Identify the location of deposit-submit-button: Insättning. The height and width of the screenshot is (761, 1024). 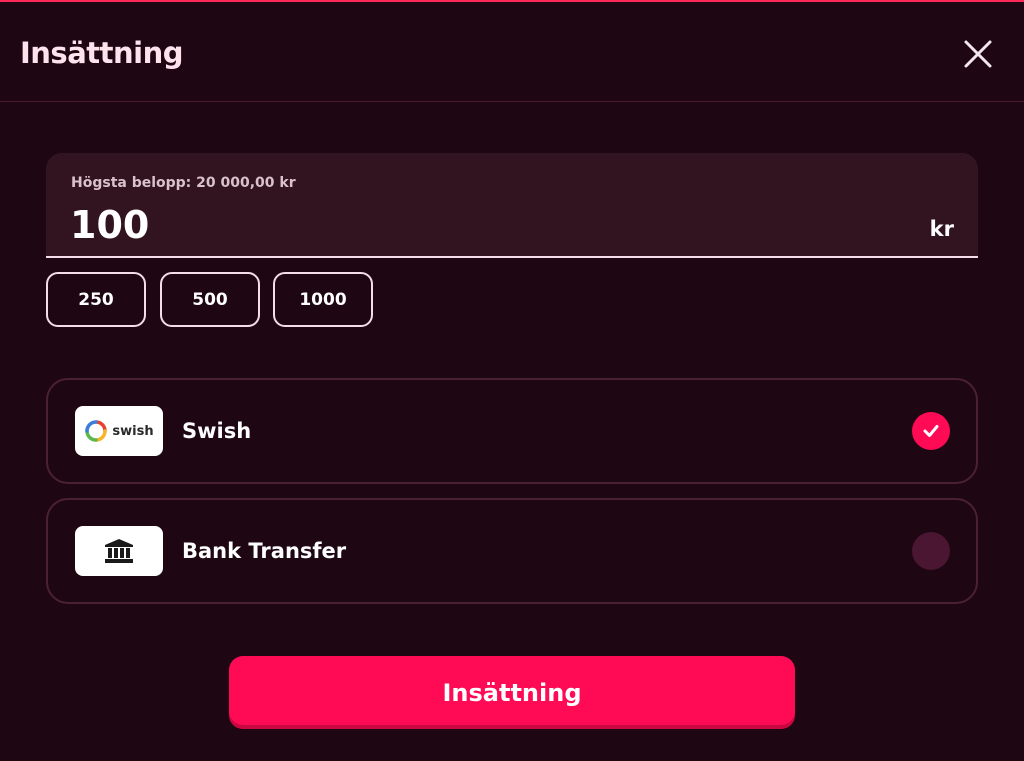
(512, 692).